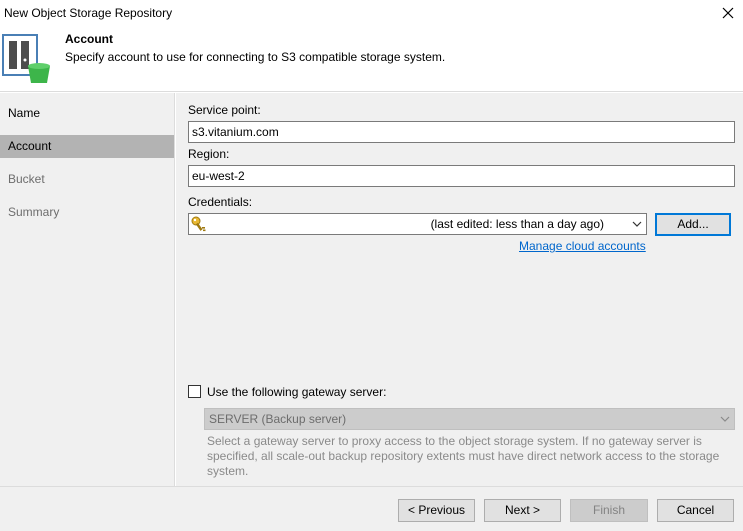 The width and height of the screenshot is (743, 531). Describe the element at coordinates (582, 246) in the screenshot. I see `manage-cloud-accounts-link: Manage cloud accounts` at that location.